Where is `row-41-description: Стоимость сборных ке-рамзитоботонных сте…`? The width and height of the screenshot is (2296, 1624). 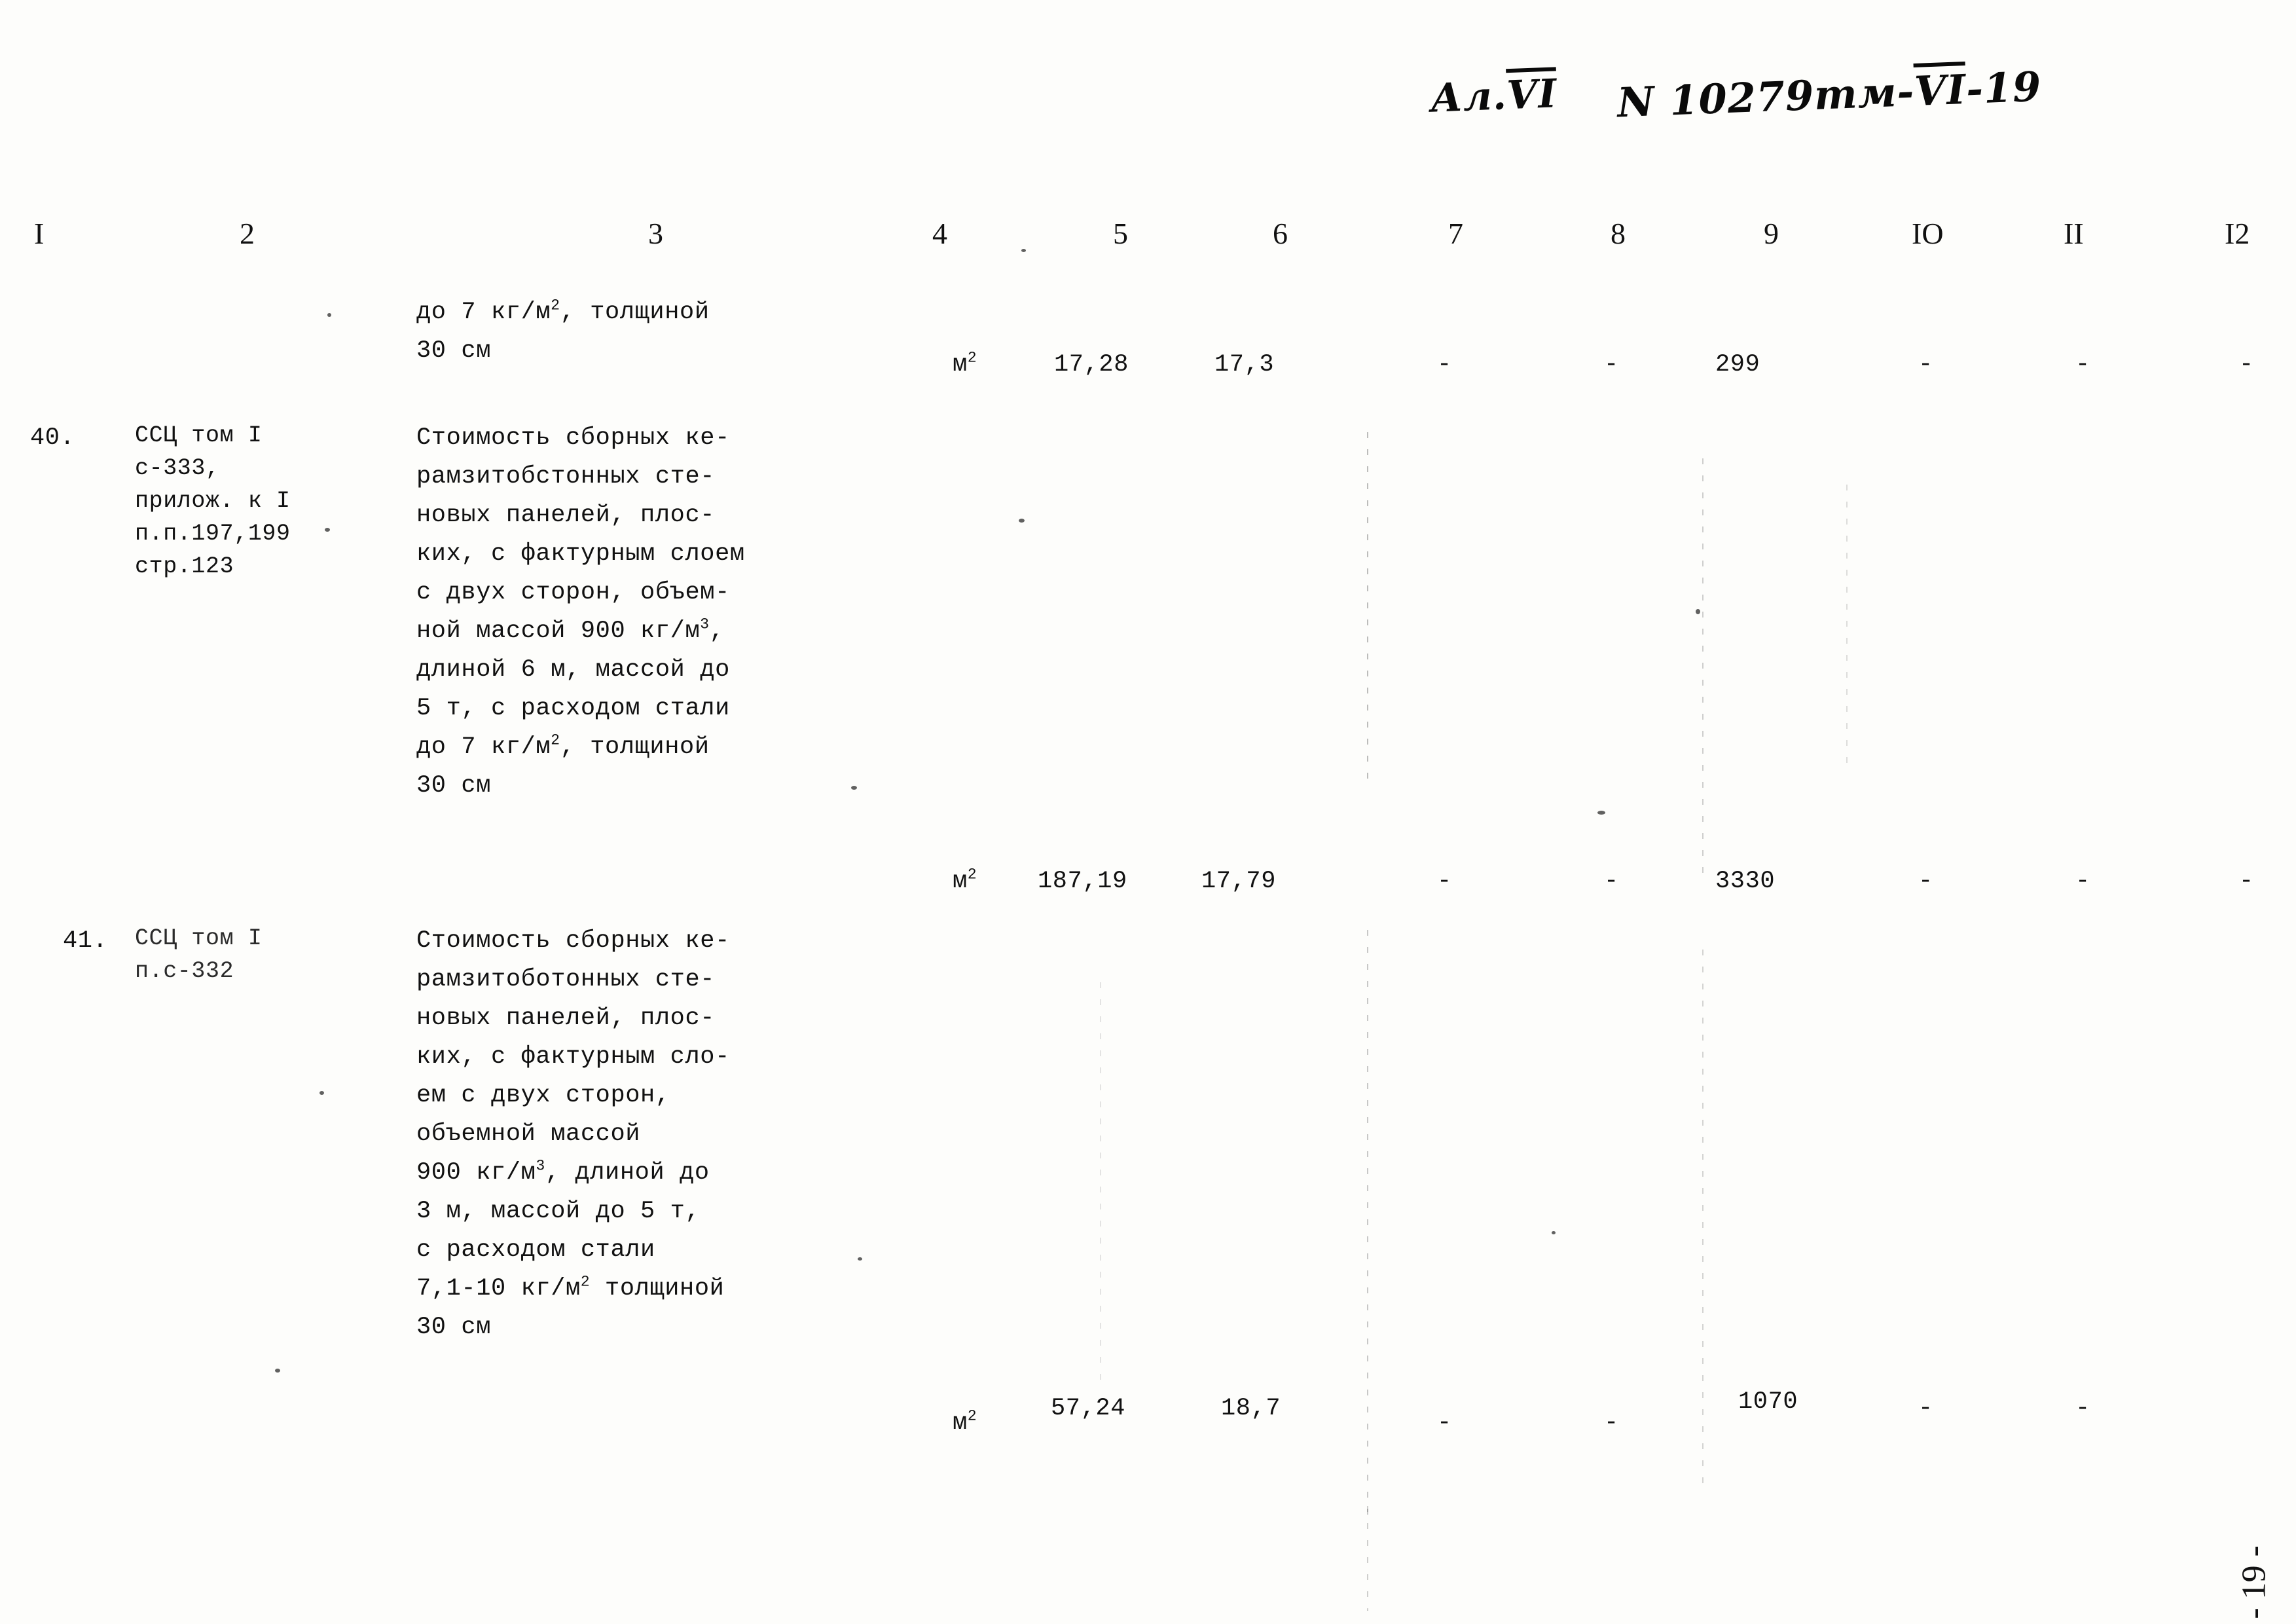 row-41-description: Стоимость сборных ке-рамзитоботонных сте… is located at coordinates (573, 1134).